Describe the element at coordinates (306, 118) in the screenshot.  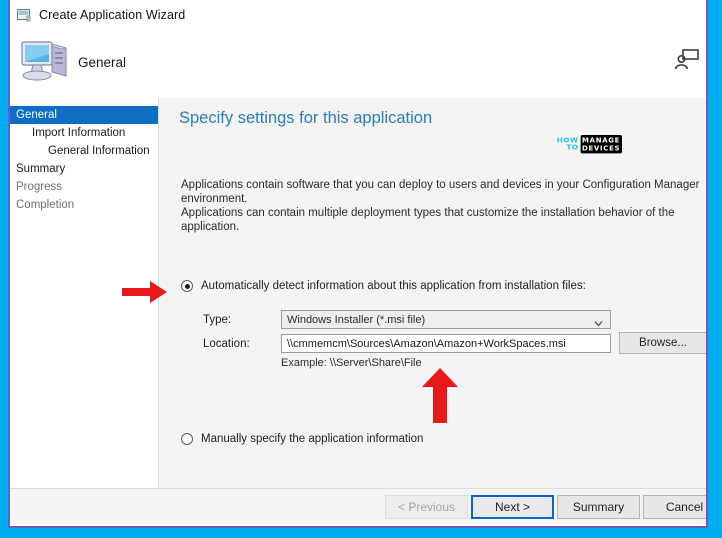
I see `page-title: Specify settings for this application` at that location.